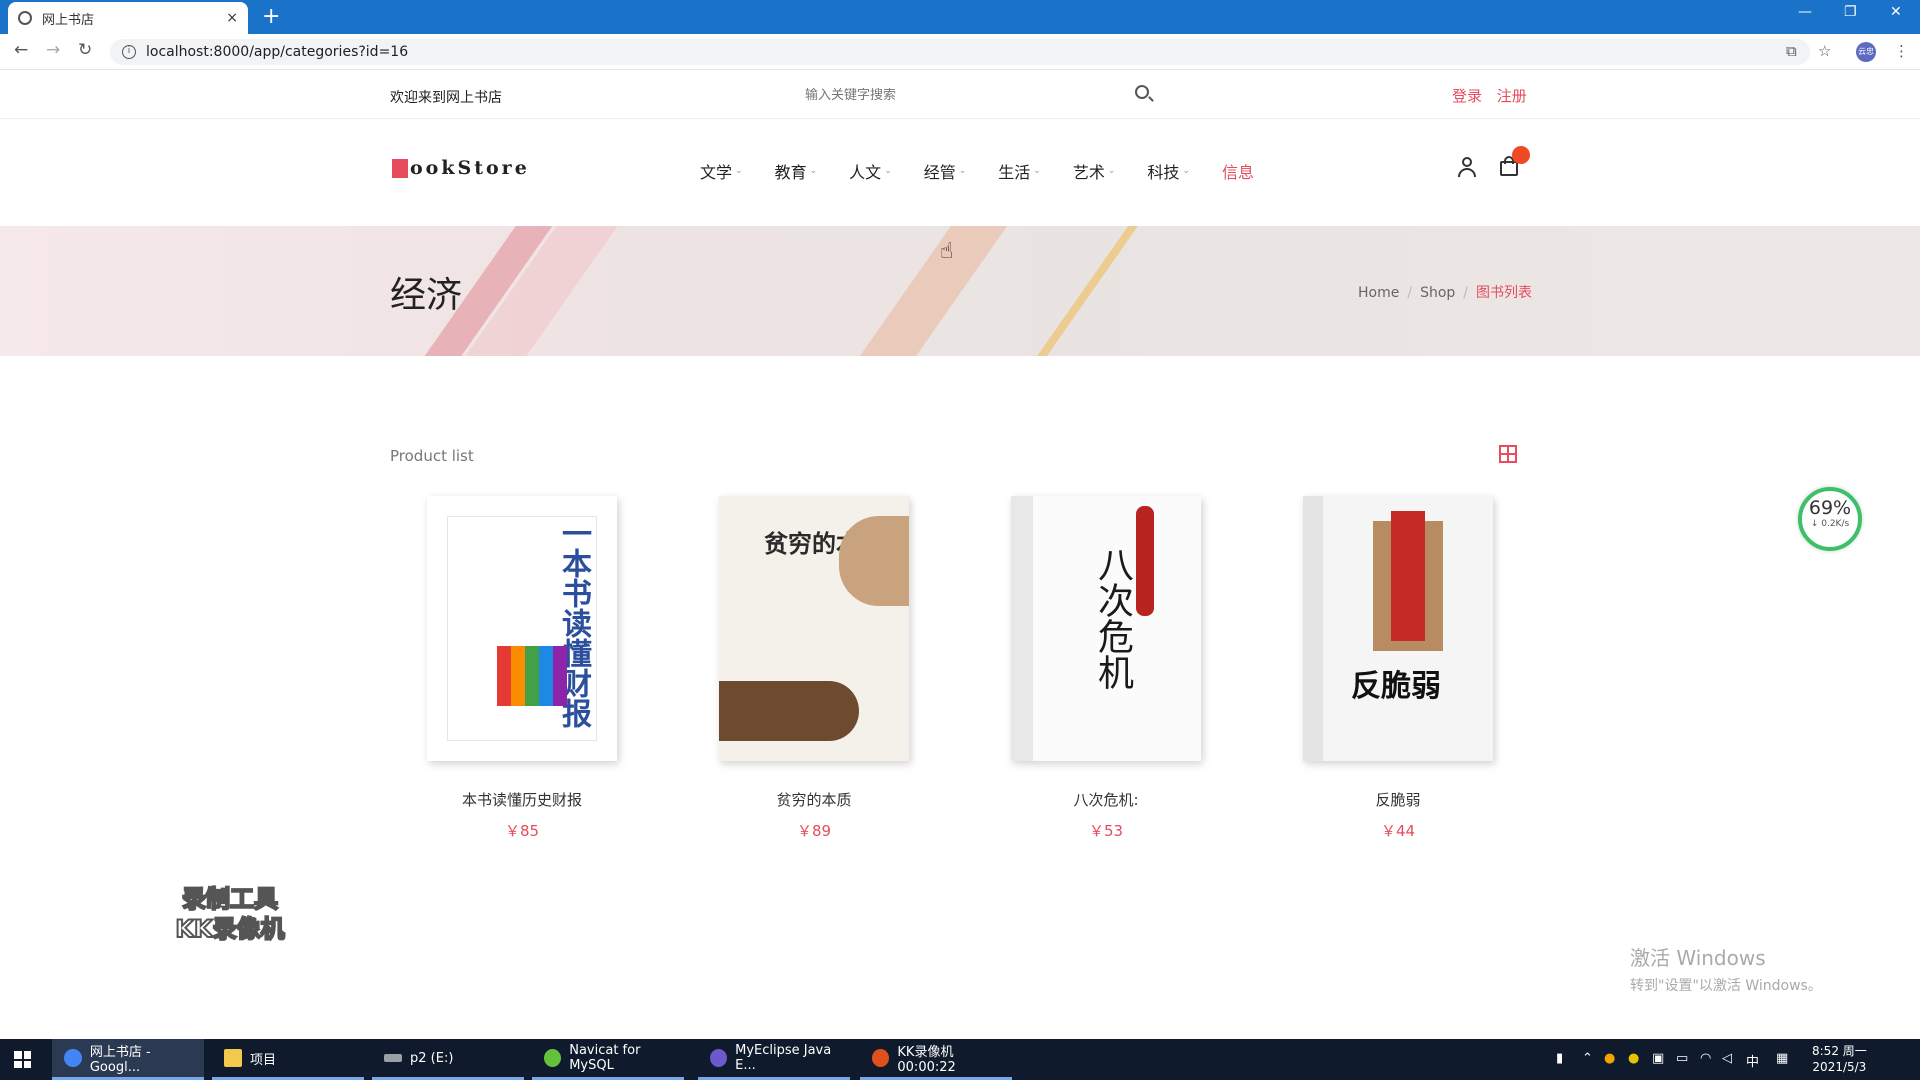 The image size is (1920, 1080). Describe the element at coordinates (1791, 51) in the screenshot. I see `translate-icon: ⧉` at that location.